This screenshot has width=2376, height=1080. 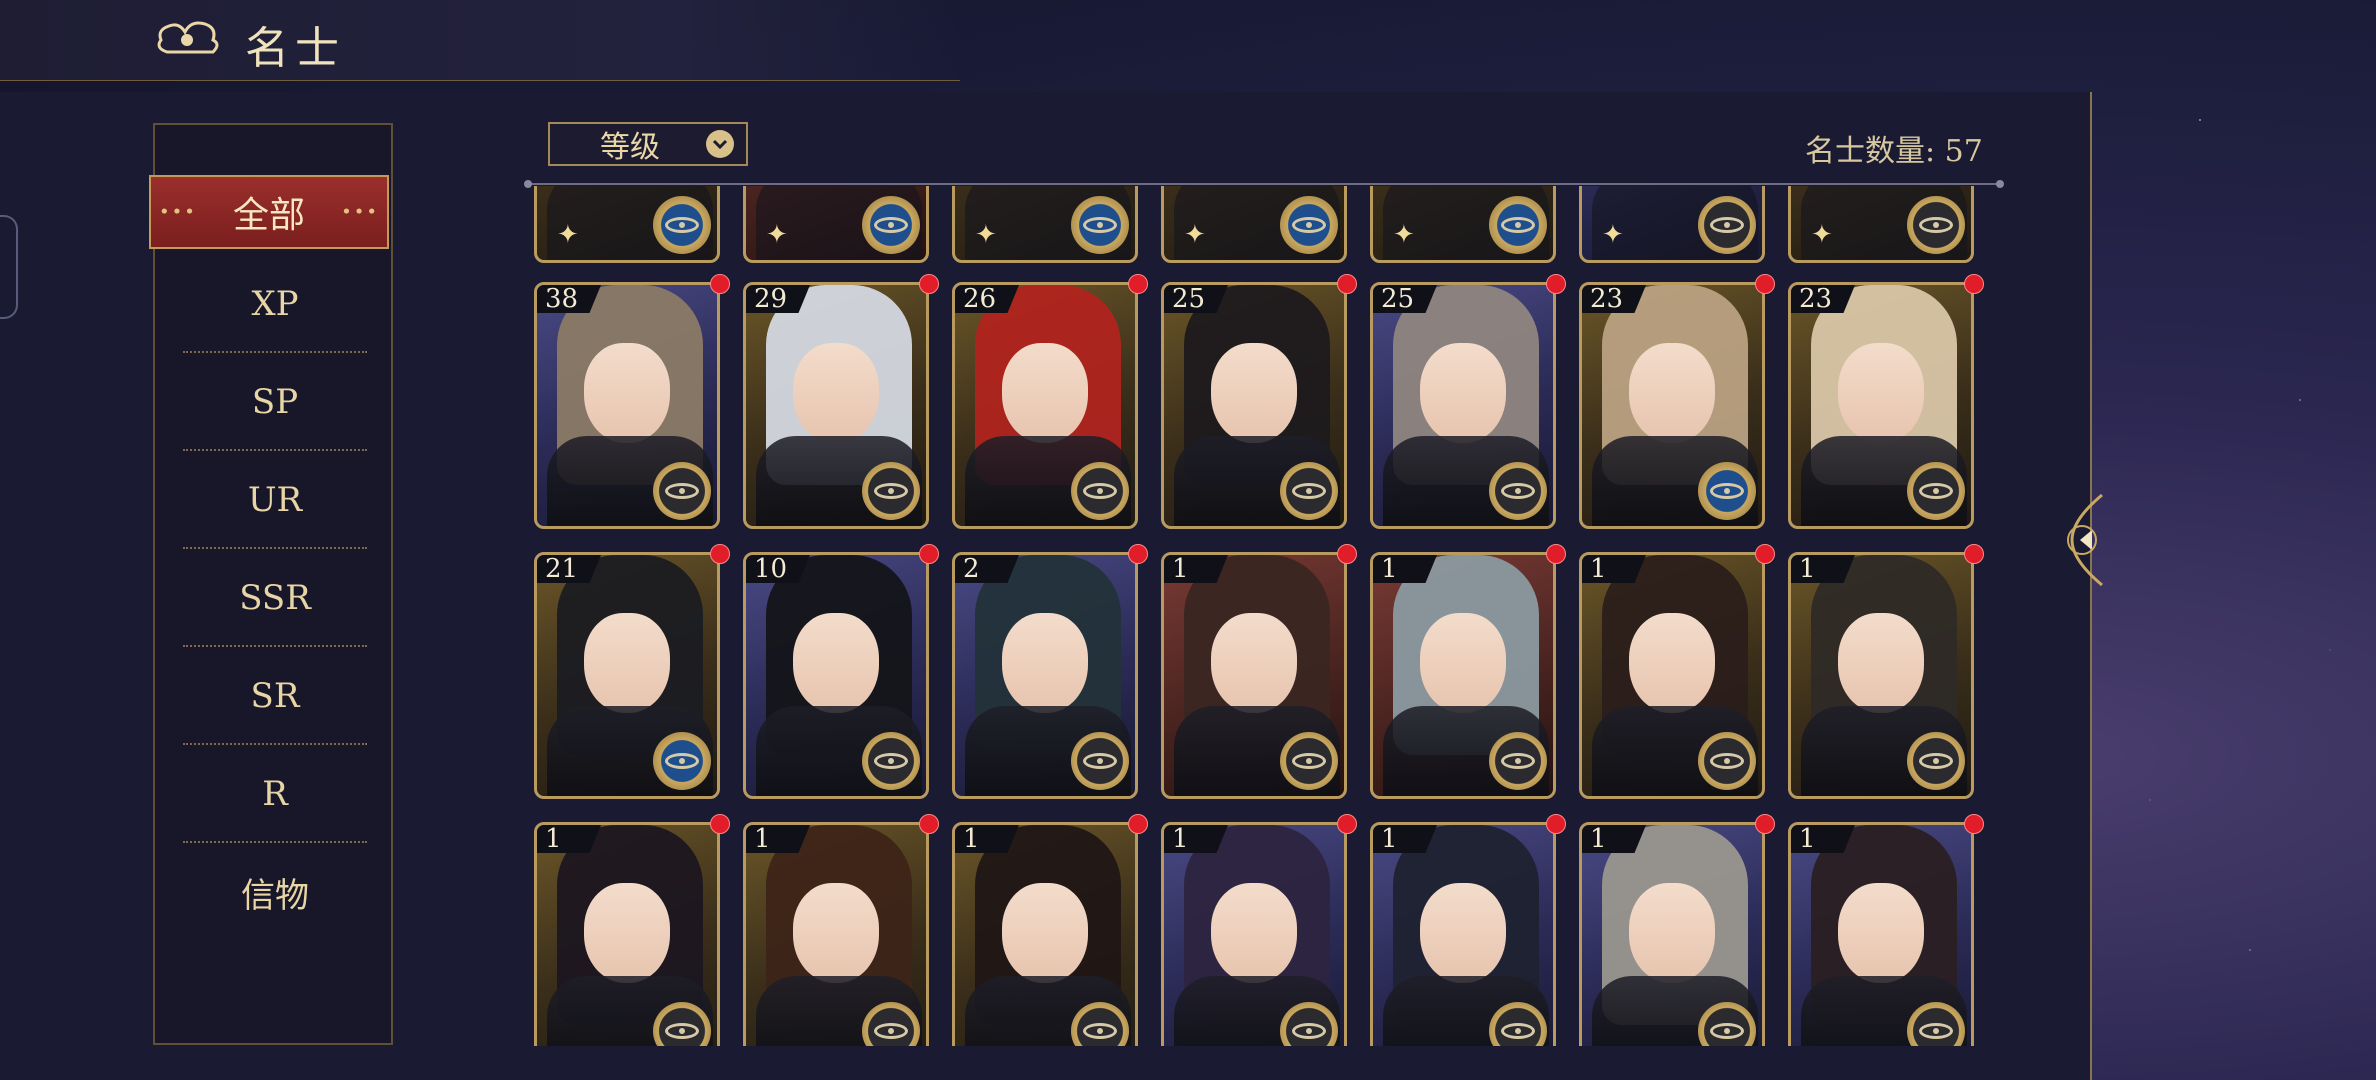 I want to click on sort-label: 等级, so click(x=630, y=147).